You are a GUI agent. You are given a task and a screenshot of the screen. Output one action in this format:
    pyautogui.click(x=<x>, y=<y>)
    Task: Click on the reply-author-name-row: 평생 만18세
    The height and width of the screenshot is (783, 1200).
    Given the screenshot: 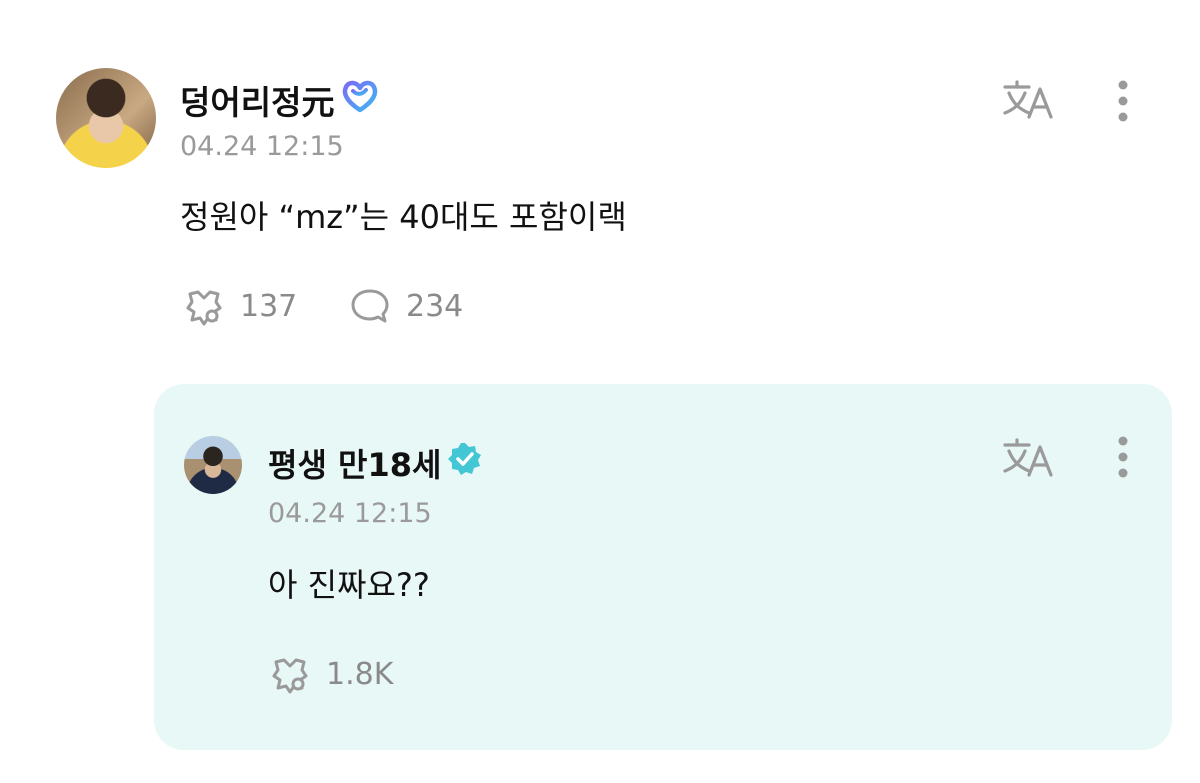 What is the action you would take?
    pyautogui.click(x=375, y=463)
    